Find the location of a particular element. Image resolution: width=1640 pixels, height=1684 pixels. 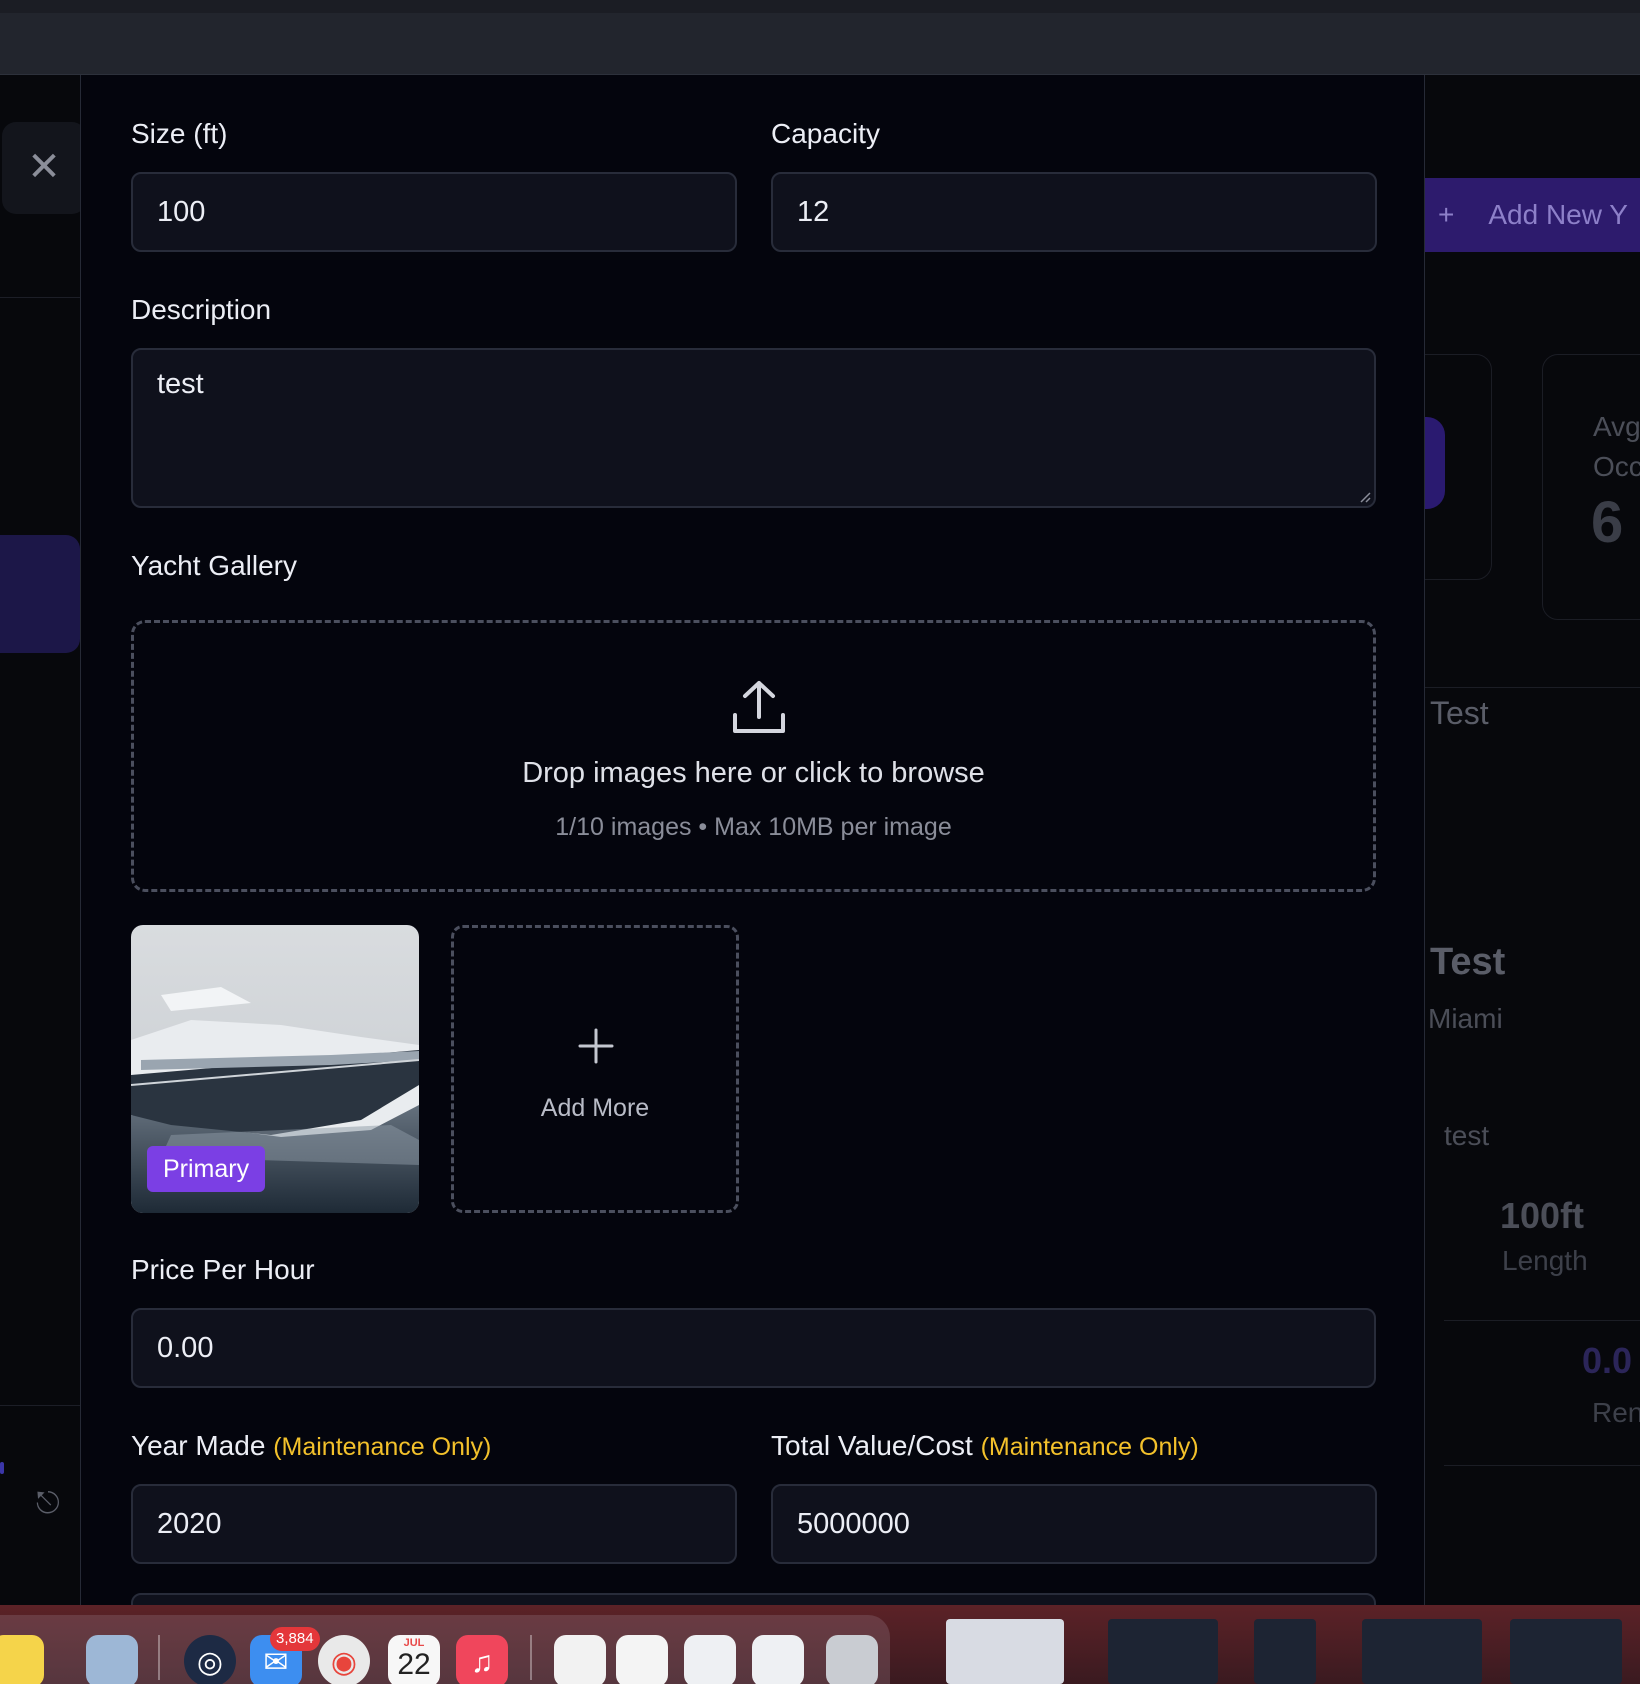

yacht-length-label: Length is located at coordinates (1545, 1260).